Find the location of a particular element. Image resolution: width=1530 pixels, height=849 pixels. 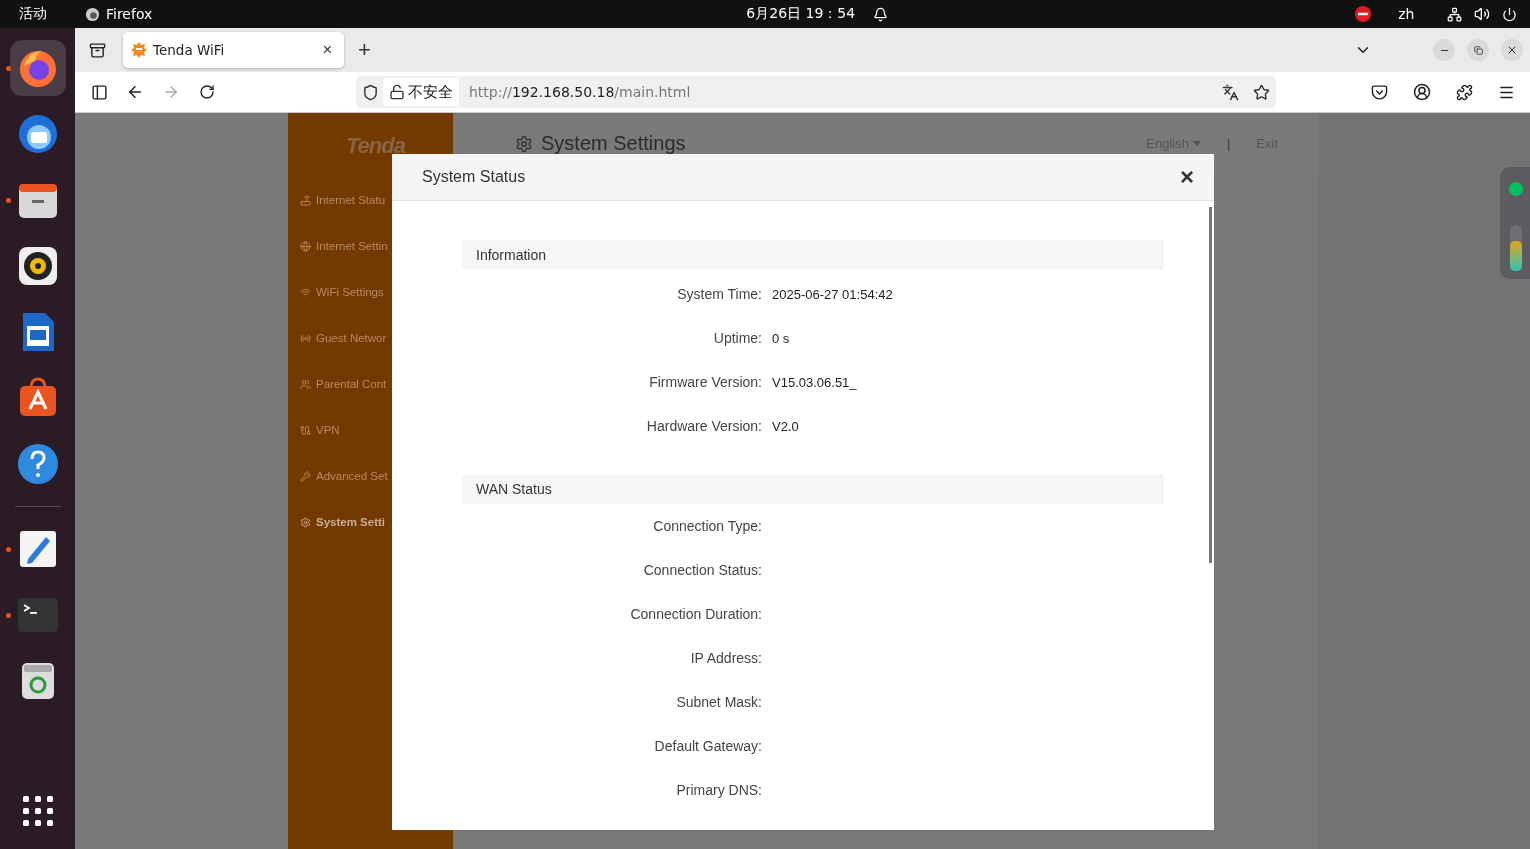

field-label: Uptime: is located at coordinates (737, 338).